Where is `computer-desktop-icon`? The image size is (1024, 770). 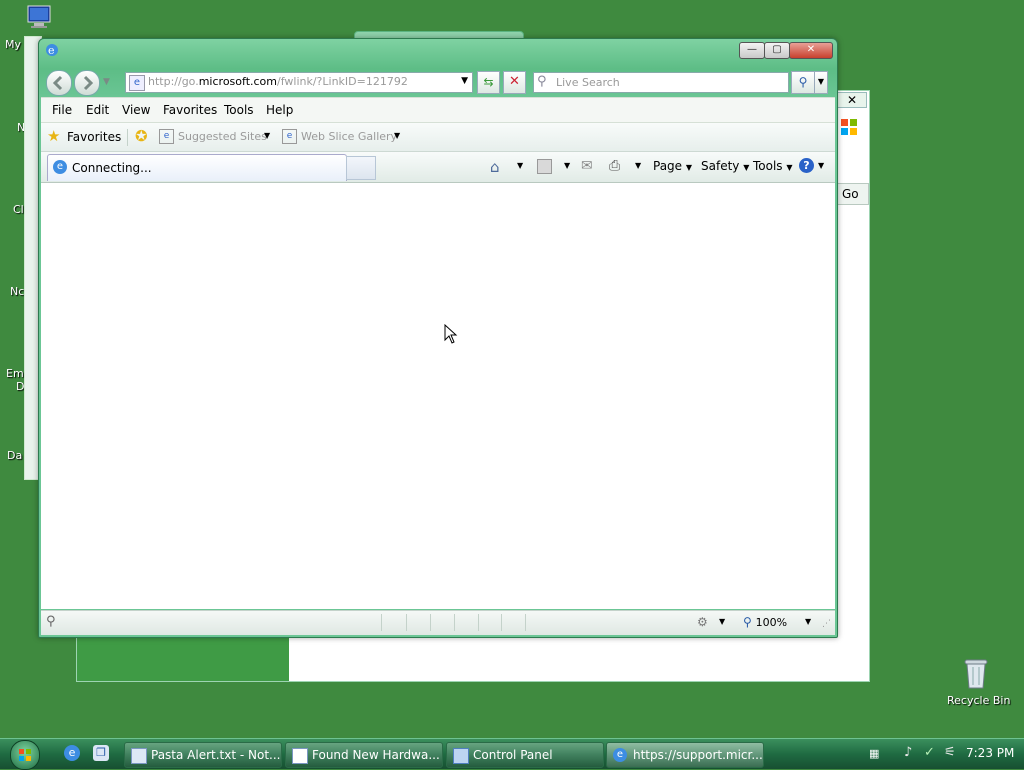 computer-desktop-icon is located at coordinates (40, 17).